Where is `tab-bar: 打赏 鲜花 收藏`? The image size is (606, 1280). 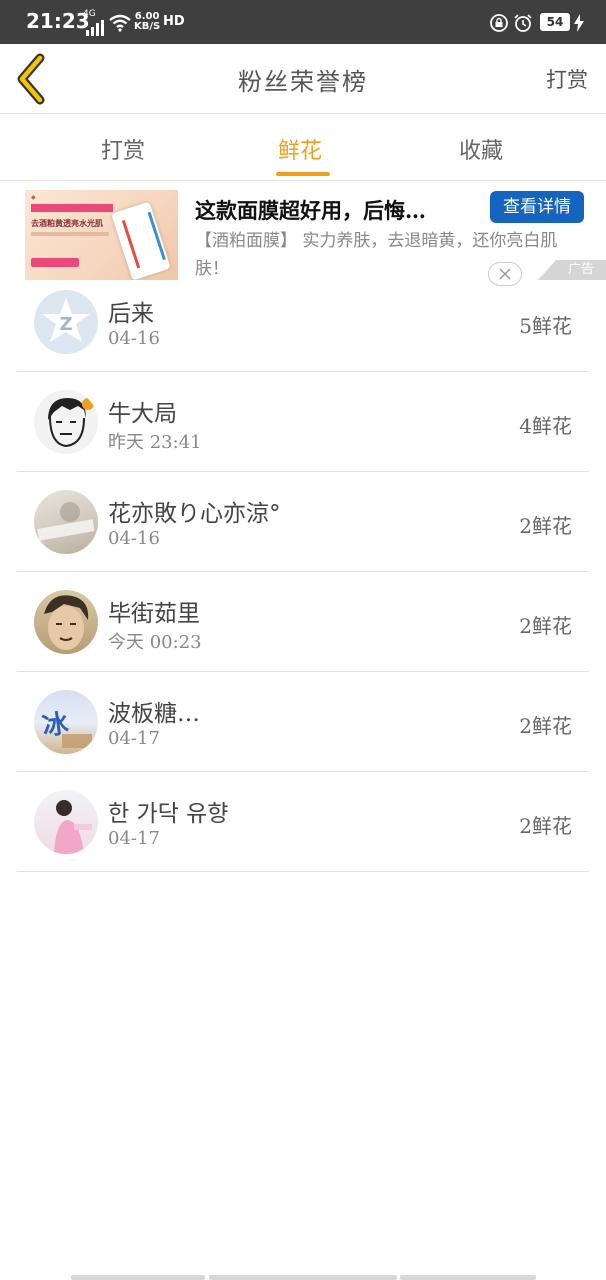
tab-bar: 打赏 鲜花 收藏 is located at coordinates (303, 148).